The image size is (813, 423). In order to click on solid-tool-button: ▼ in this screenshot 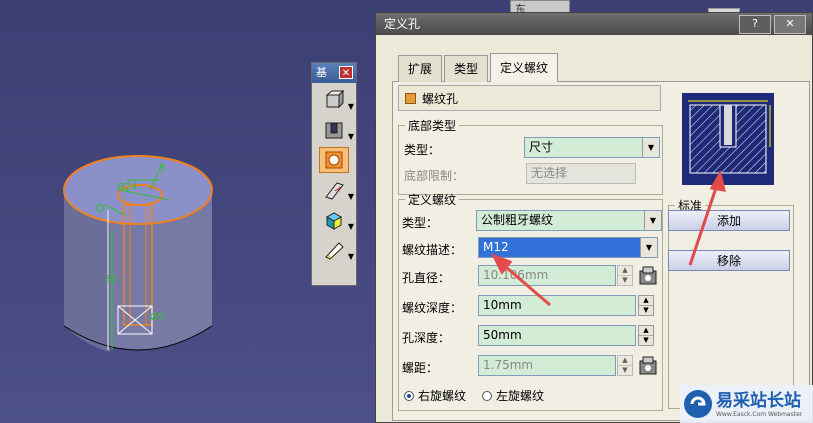, I will do `click(336, 220)`.